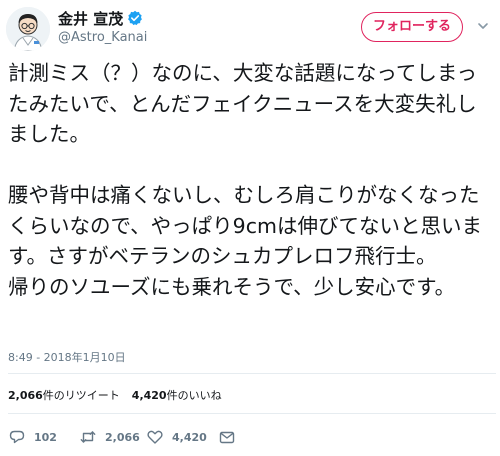 Image resolution: width=500 pixels, height=456 pixels. I want to click on direct-message-button, so click(231, 437).